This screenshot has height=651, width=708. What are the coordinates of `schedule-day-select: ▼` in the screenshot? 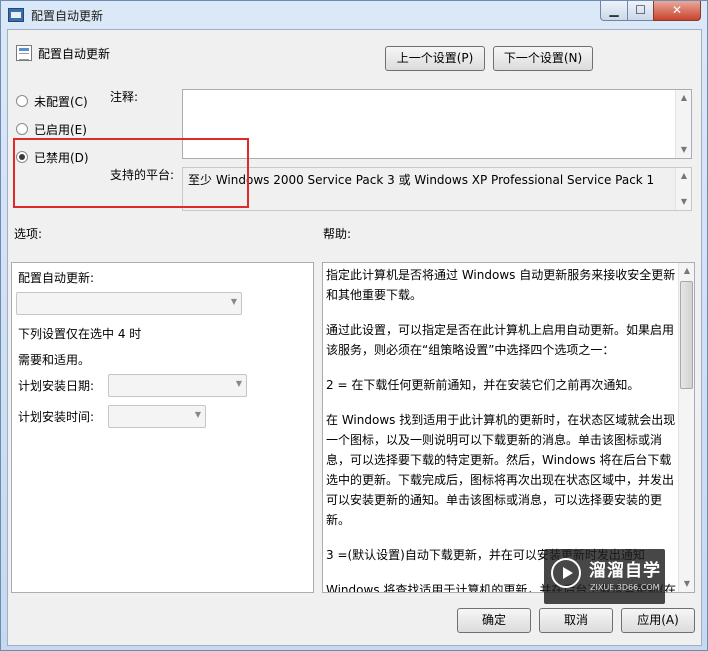 It's located at (177, 385).